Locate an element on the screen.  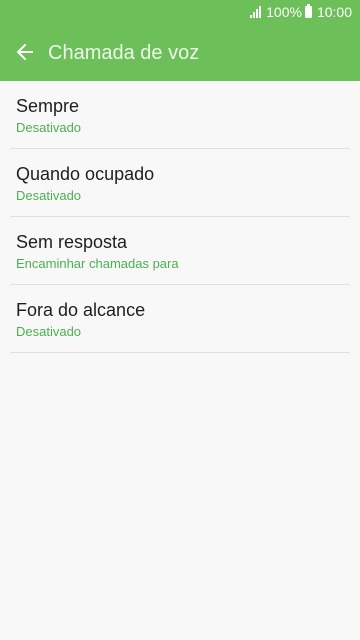
status-indicators: 100% 10:00 is located at coordinates (301, 12).